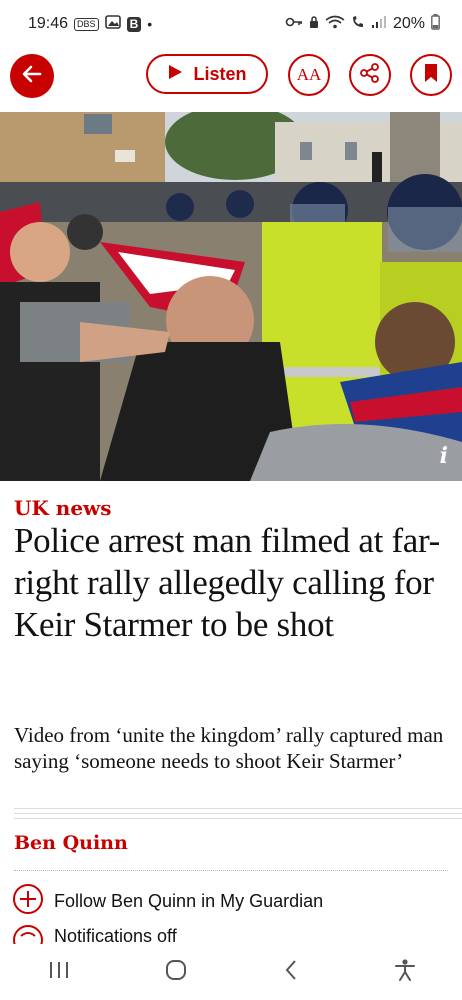 The image size is (462, 1000). I want to click on listen-label: Listen, so click(220, 73).